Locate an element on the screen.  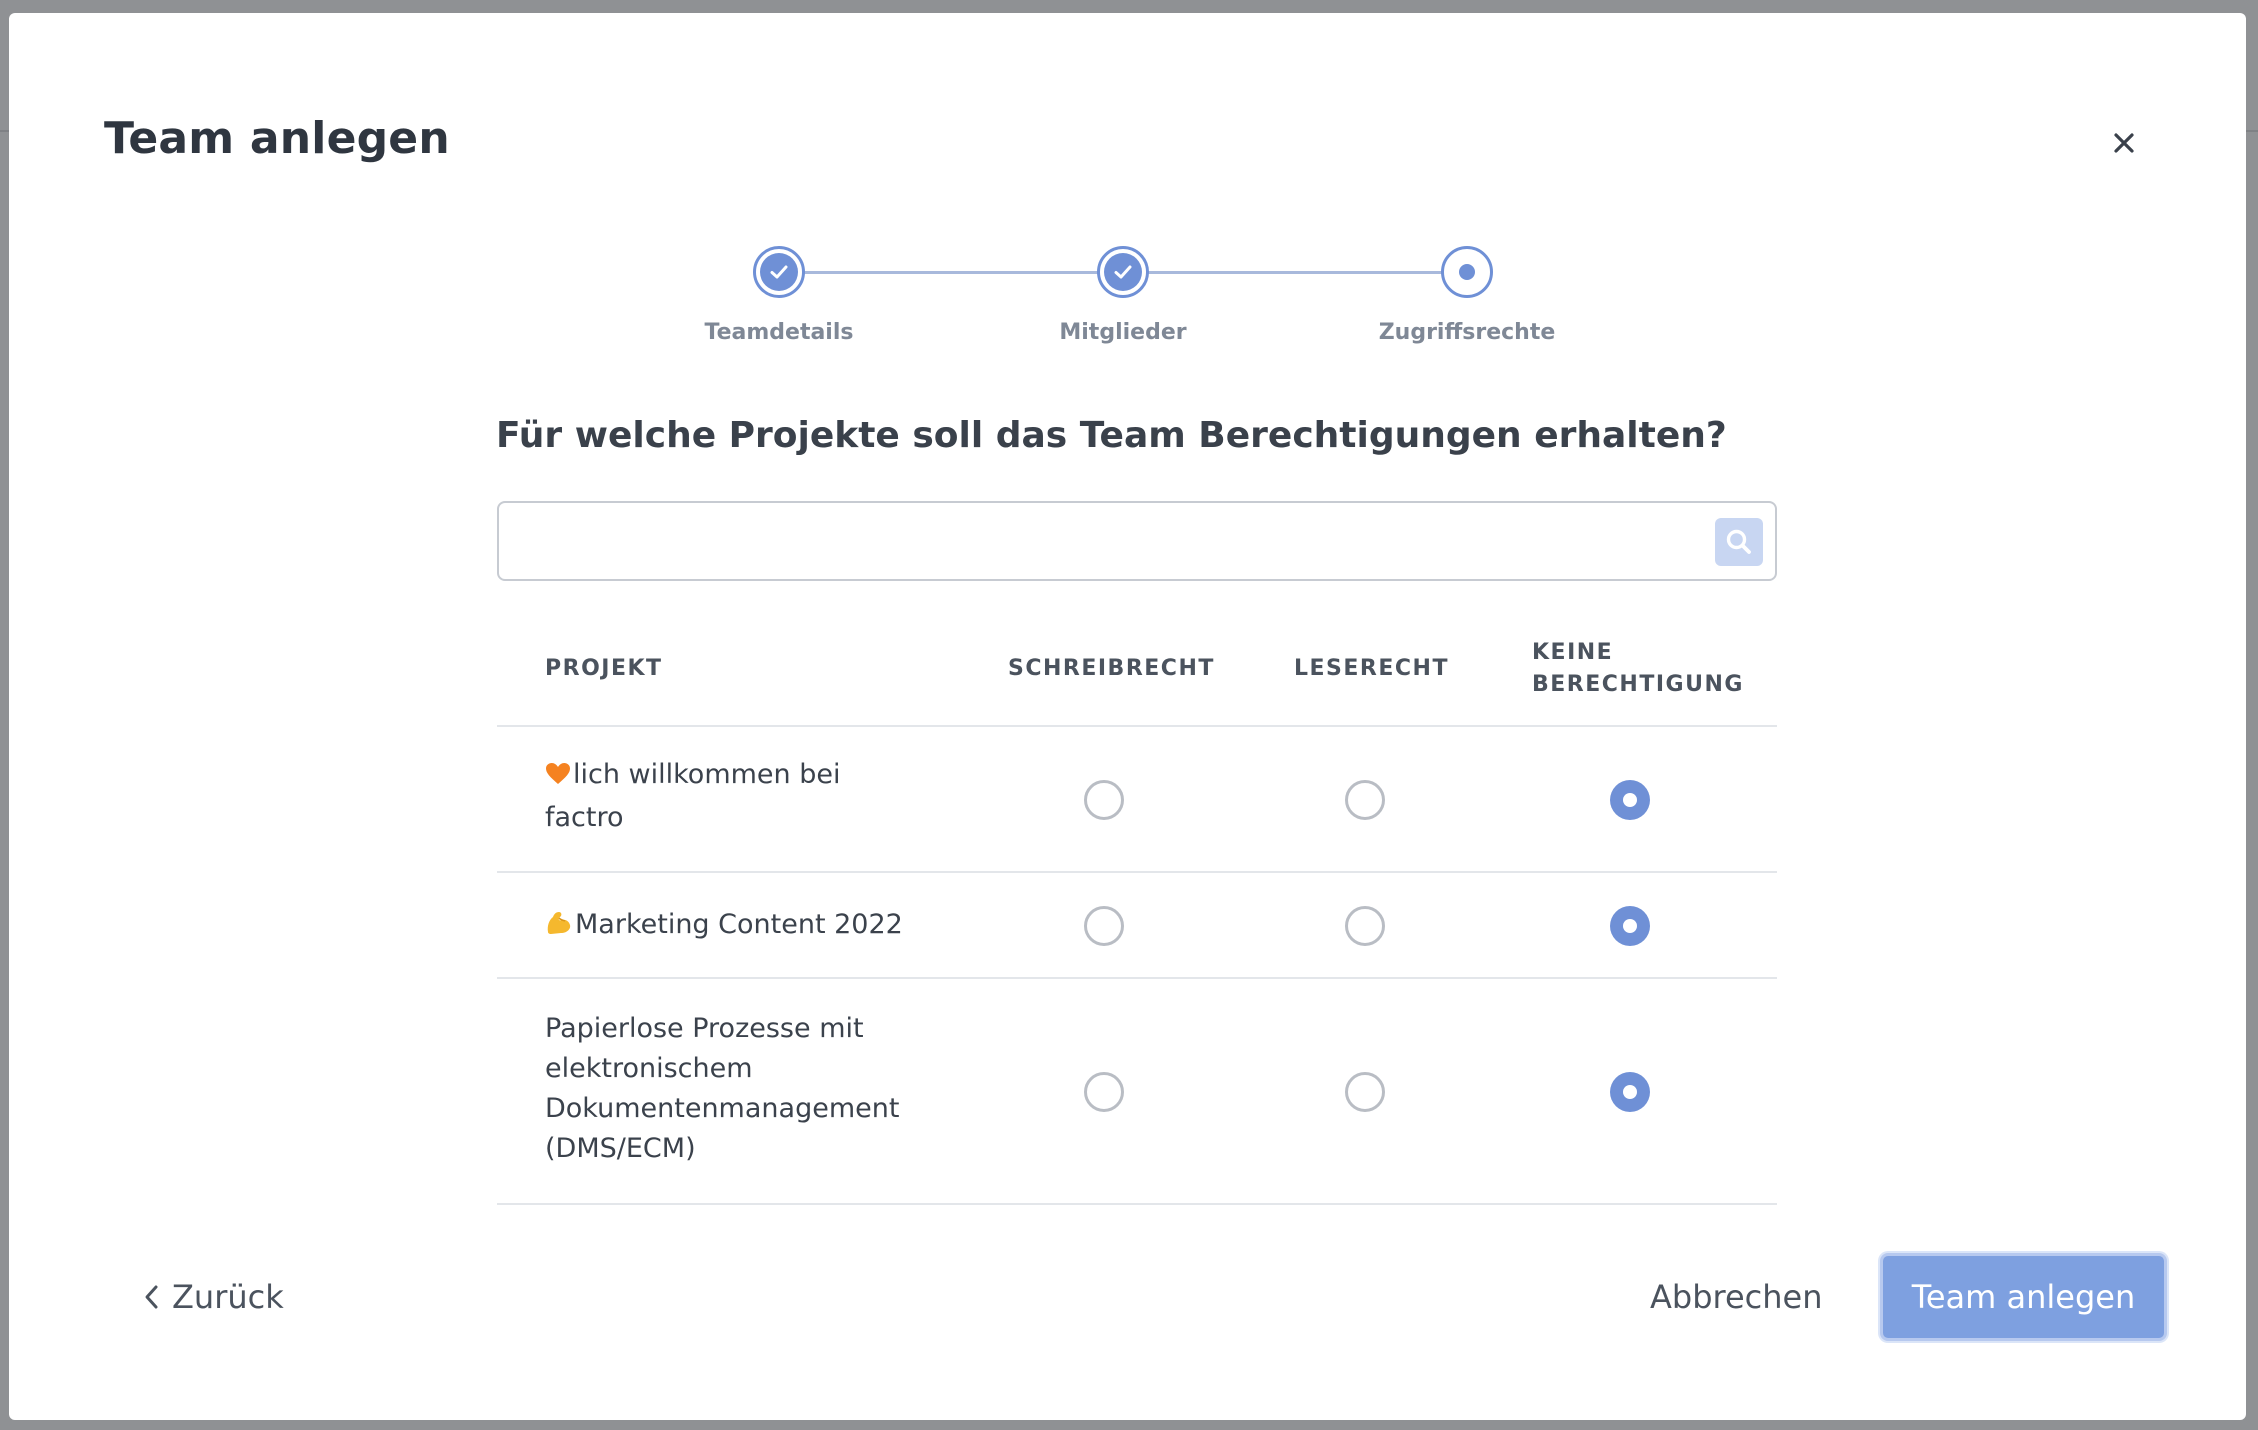
search-button is located at coordinates (1739, 542).